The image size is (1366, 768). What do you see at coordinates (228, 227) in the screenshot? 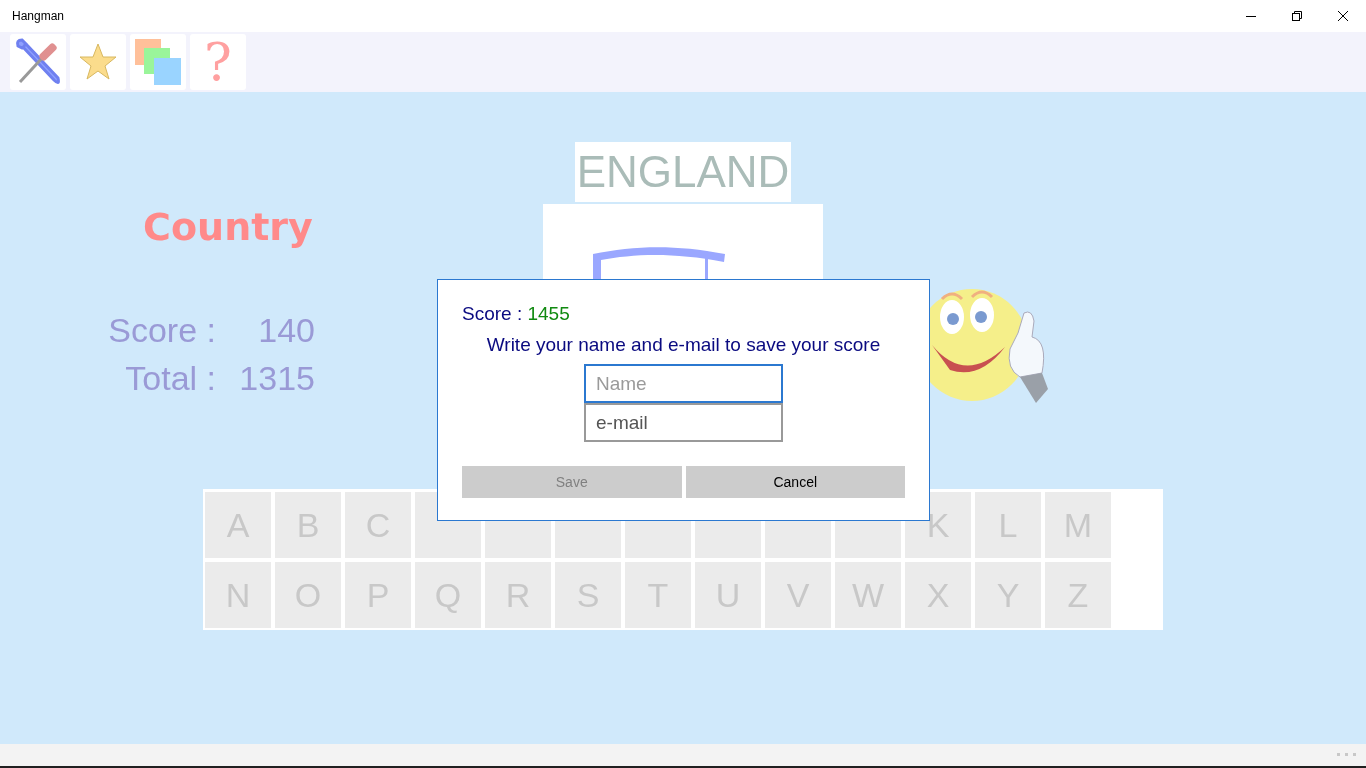
I see `category-label: Country` at bounding box center [228, 227].